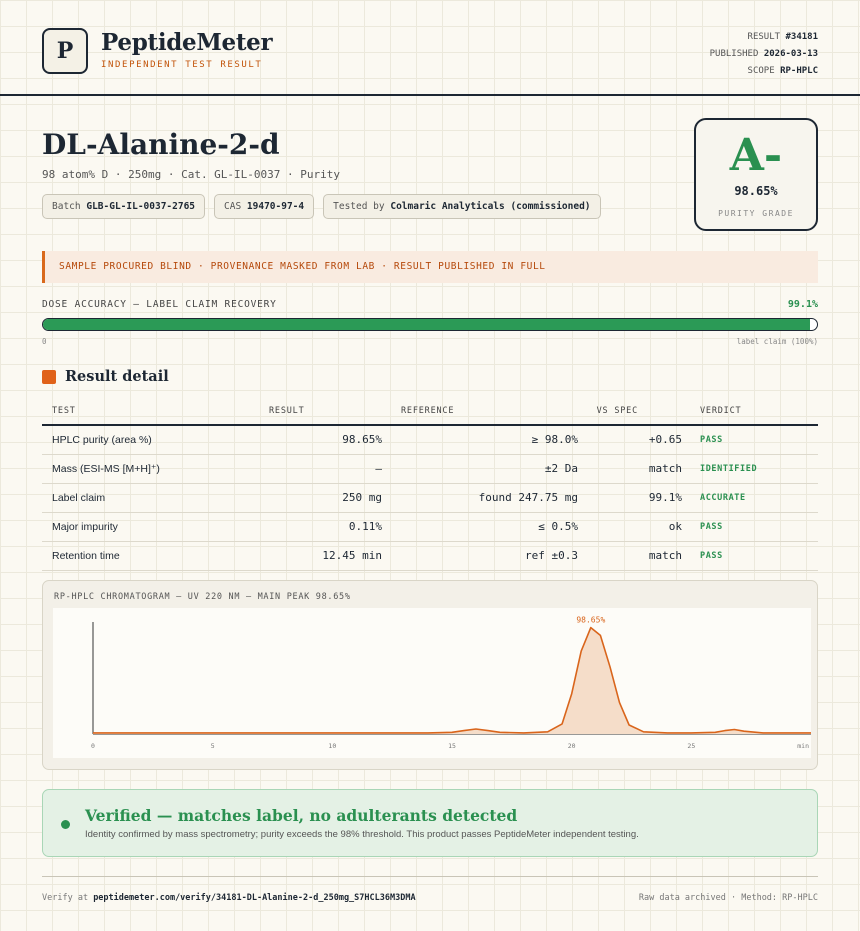 The image size is (860, 931). What do you see at coordinates (756, 191) in the screenshot?
I see `grade-value: 98.65%` at bounding box center [756, 191].